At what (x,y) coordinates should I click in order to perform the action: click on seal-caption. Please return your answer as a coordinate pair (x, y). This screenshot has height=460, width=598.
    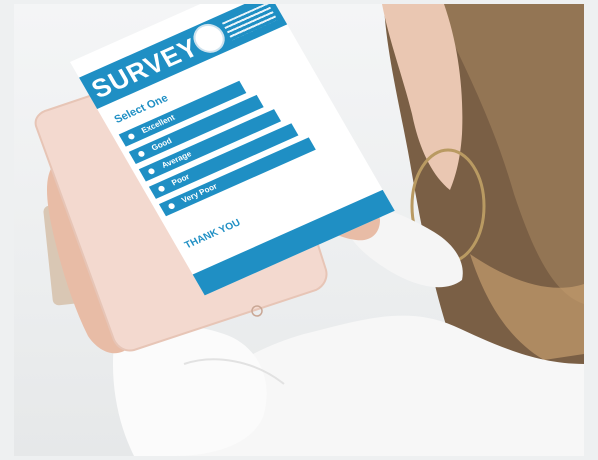
    Looking at the image, I should click on (249, 22).